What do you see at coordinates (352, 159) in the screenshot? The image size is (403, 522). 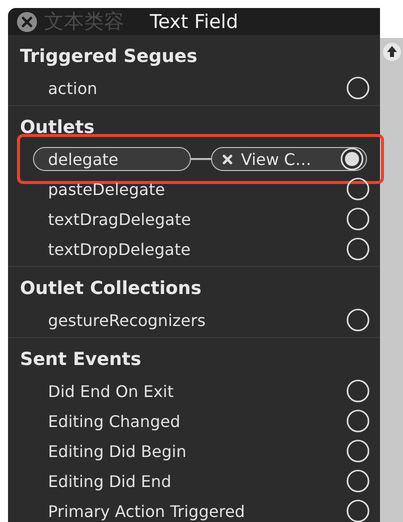 I see `connected-circle-icon` at bounding box center [352, 159].